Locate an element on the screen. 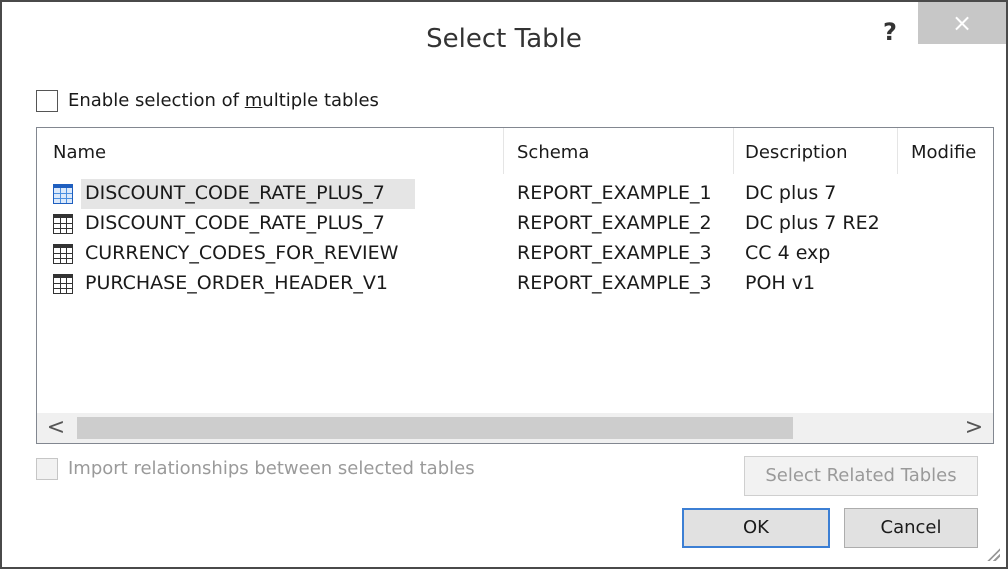 The height and width of the screenshot is (569, 1008). dialog-title: Select Table is located at coordinates (504, 39).